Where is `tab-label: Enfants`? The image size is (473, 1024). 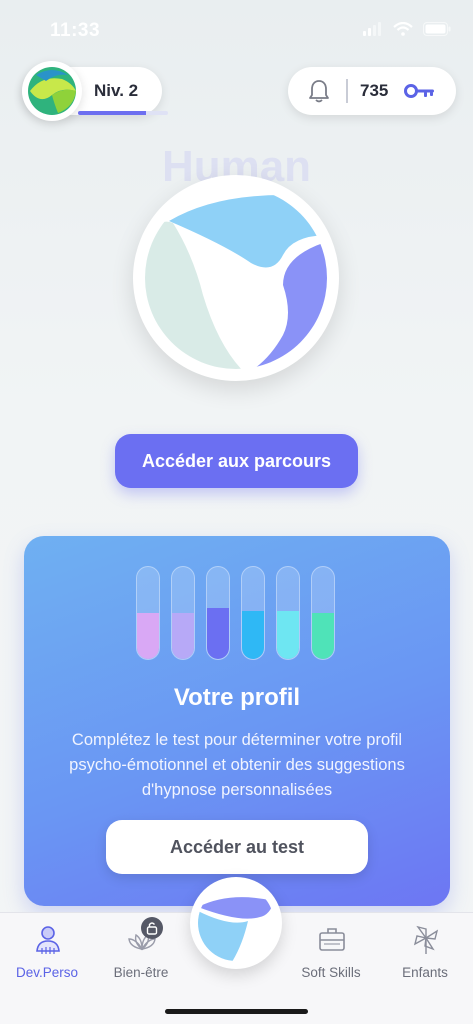 tab-label: Enfants is located at coordinates (425, 972).